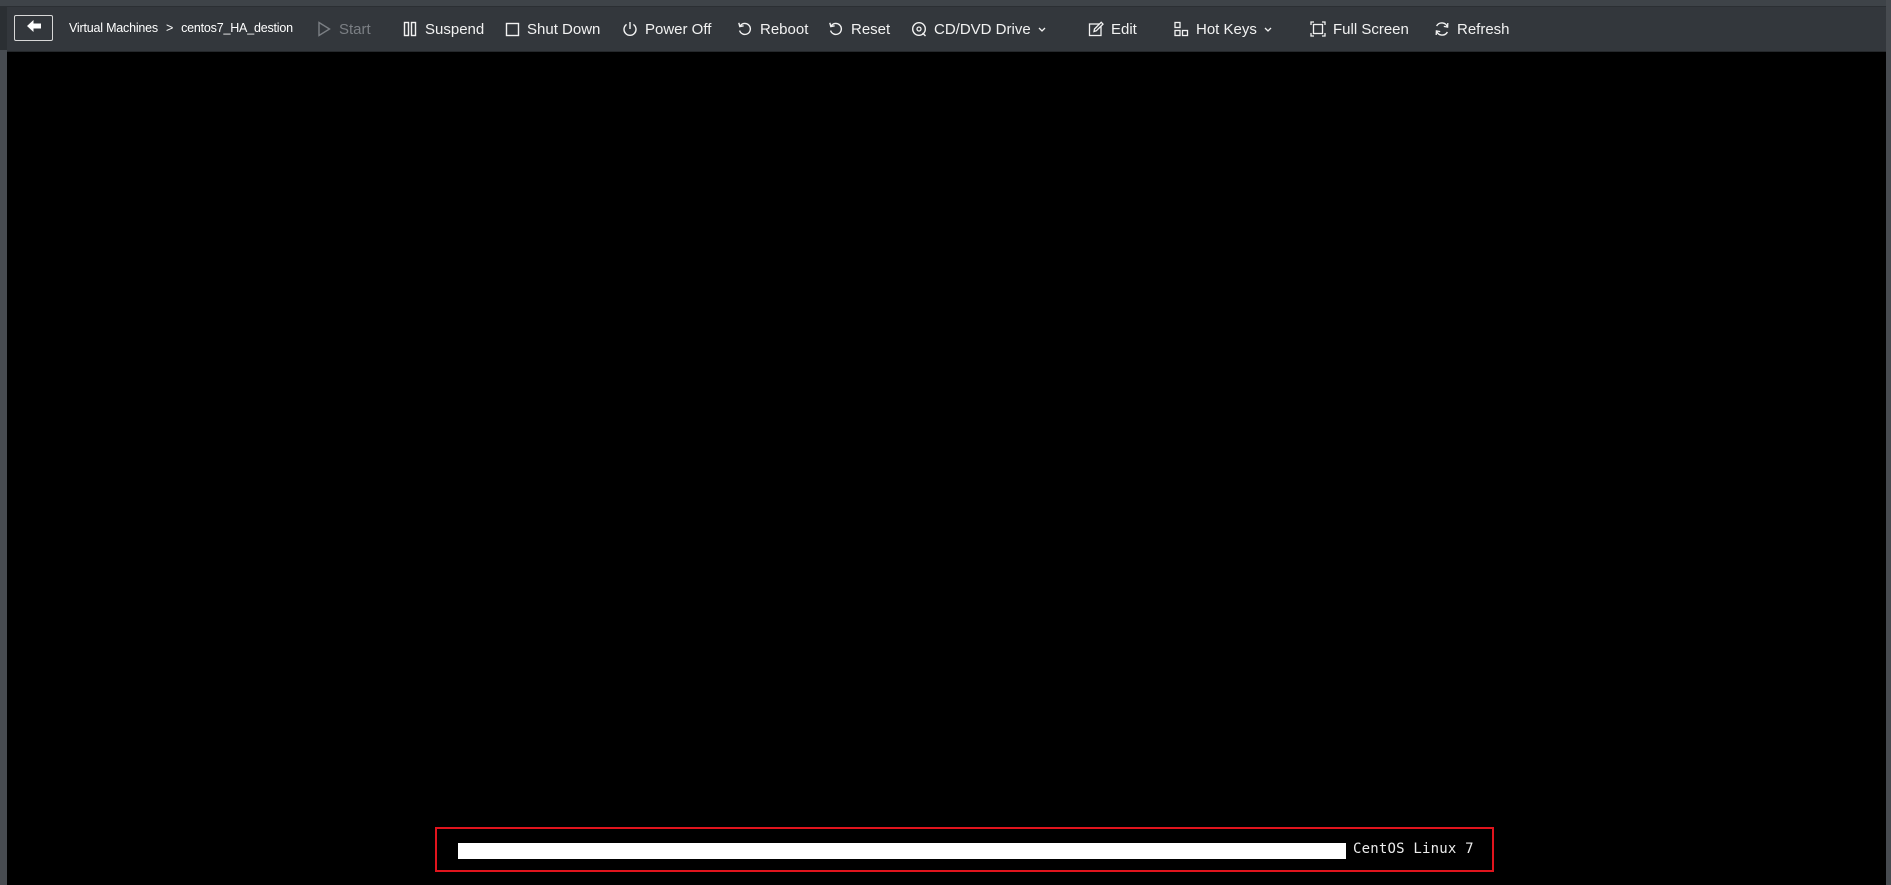  Describe the element at coordinates (1096, 29) in the screenshot. I see `pencil-icon` at that location.